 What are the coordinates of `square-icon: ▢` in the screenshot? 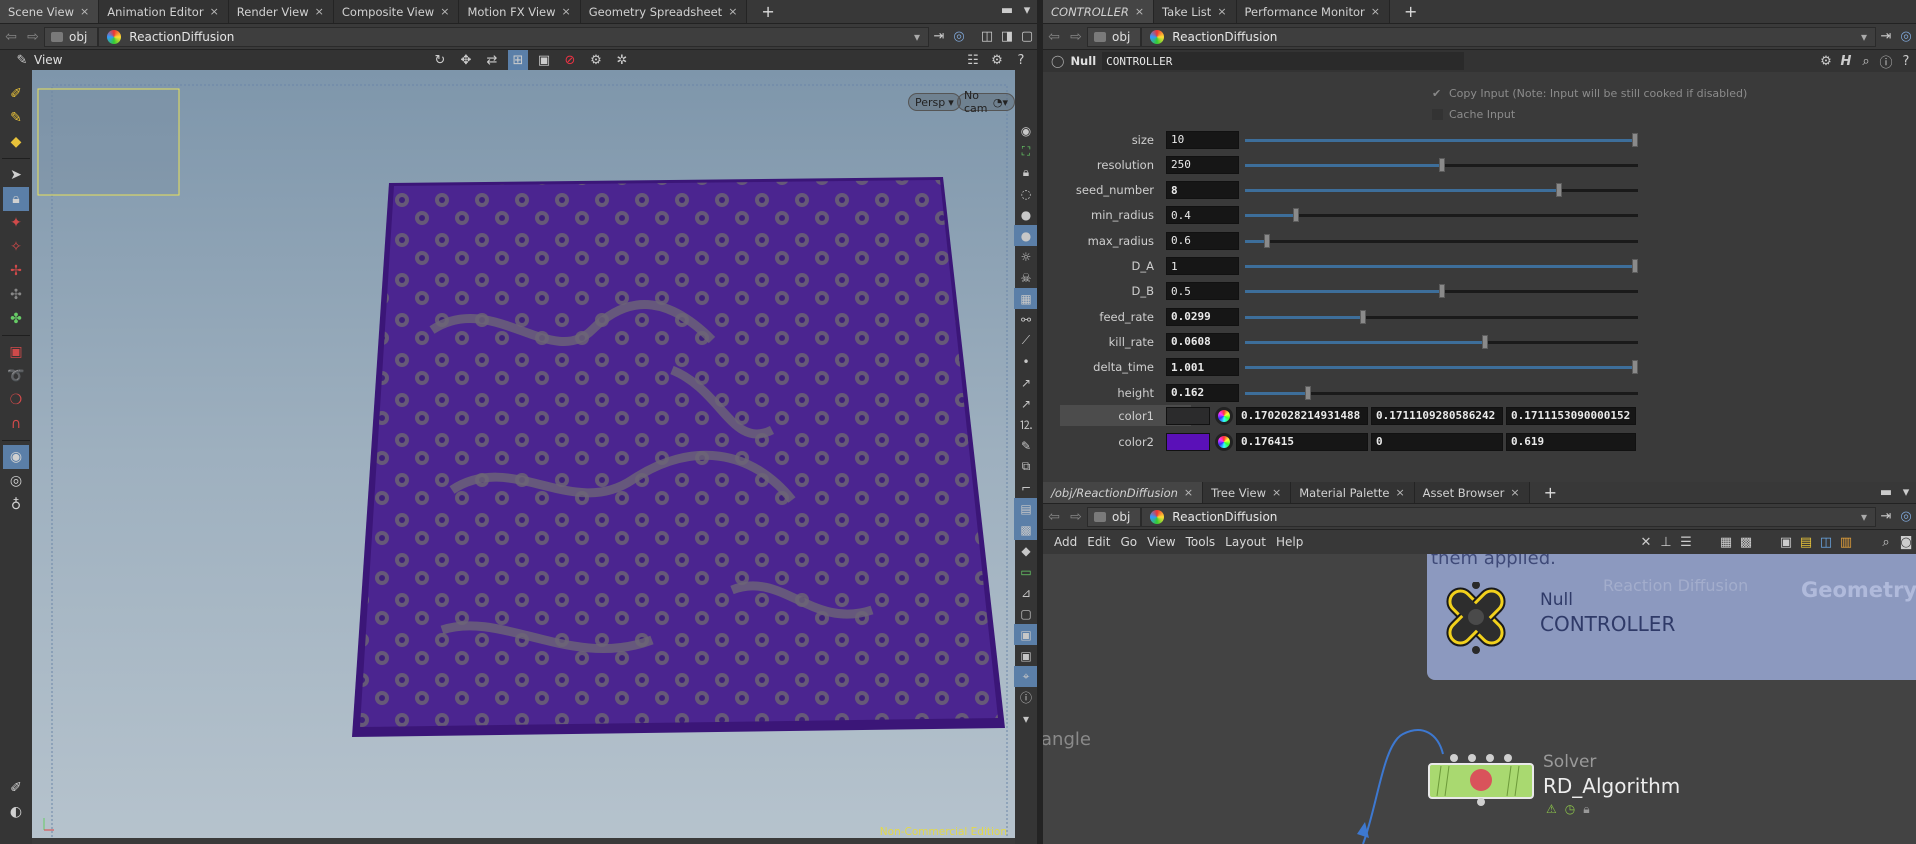 It's located at (1026, 613).